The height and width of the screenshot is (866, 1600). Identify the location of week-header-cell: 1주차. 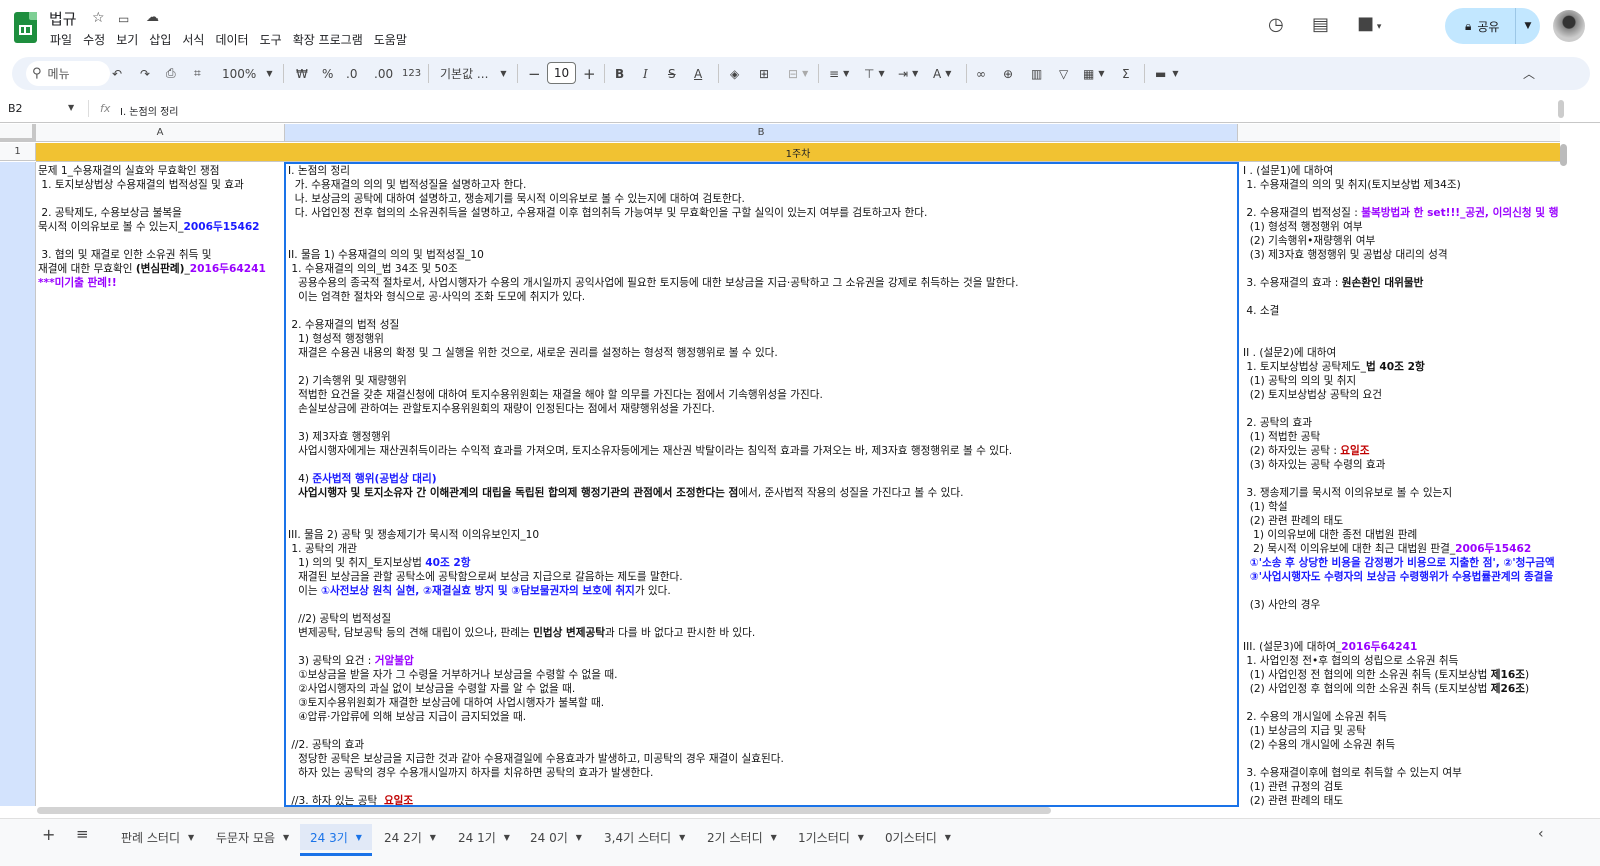
(798, 152).